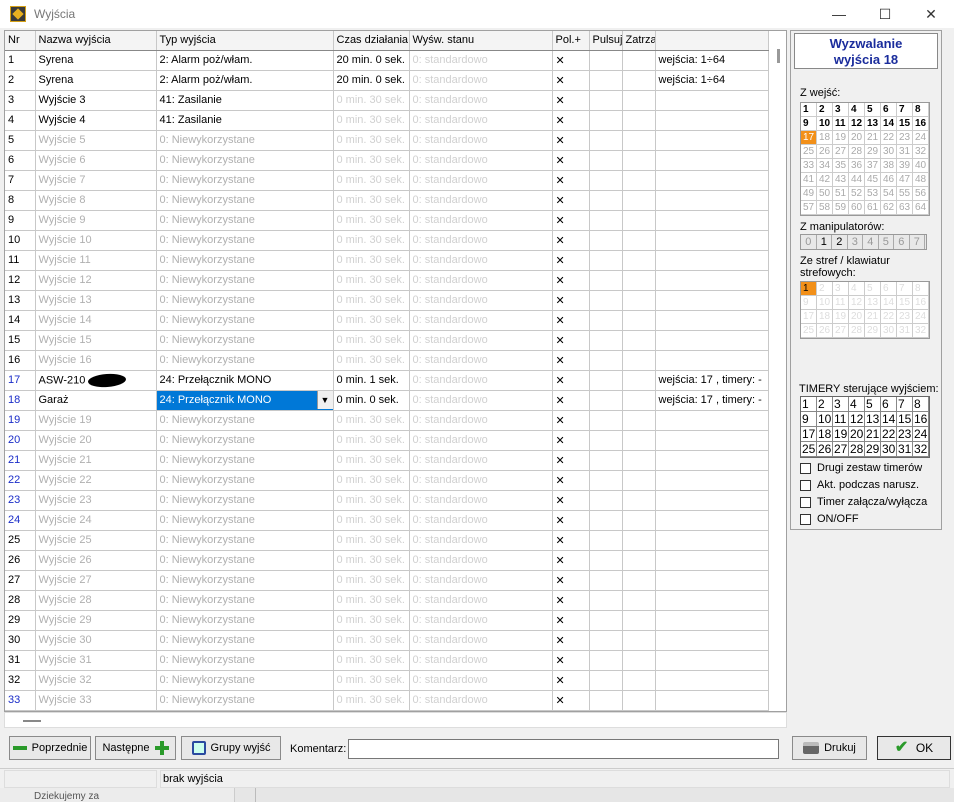  Describe the element at coordinates (873, 166) in the screenshot. I see `input-cell: 37` at that location.